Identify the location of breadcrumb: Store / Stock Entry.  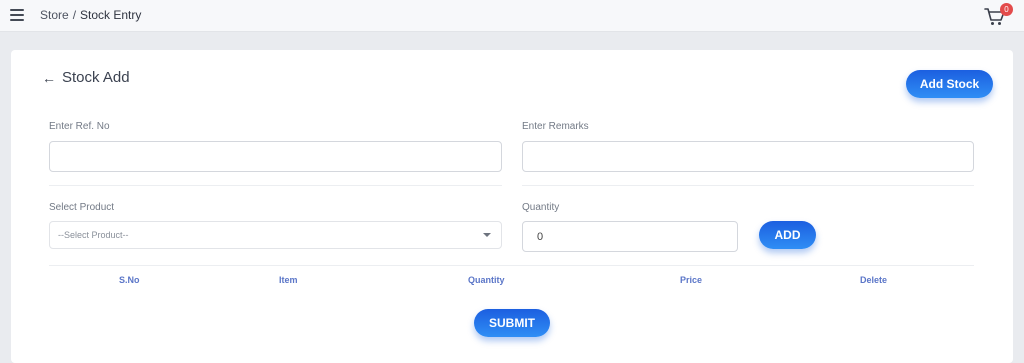
(90, 15).